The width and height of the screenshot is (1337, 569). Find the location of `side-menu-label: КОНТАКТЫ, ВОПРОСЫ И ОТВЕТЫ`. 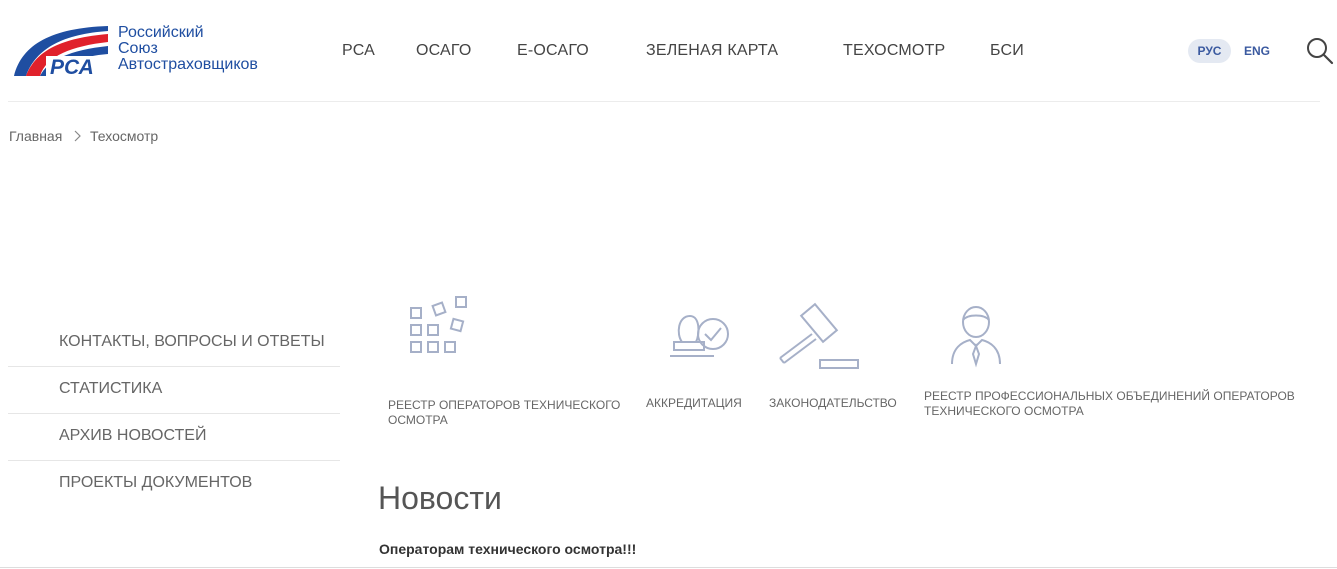

side-menu-label: КОНТАКТЫ, ВОПРОСЫ И ОТВЕТЫ is located at coordinates (192, 341).